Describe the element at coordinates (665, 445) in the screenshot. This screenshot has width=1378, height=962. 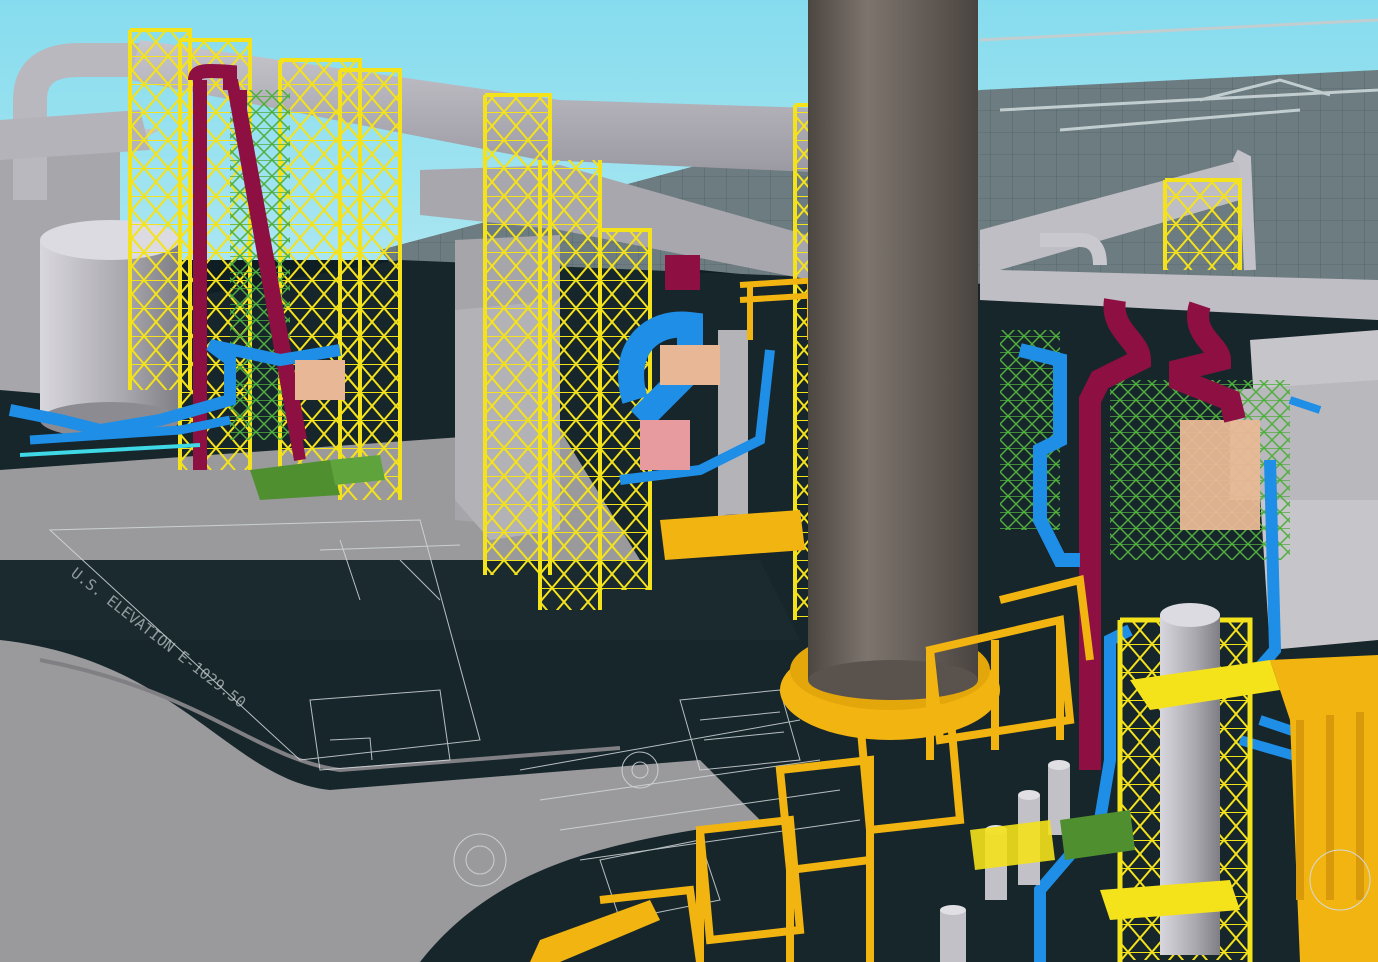
I see `pink-equipment-middle` at that location.